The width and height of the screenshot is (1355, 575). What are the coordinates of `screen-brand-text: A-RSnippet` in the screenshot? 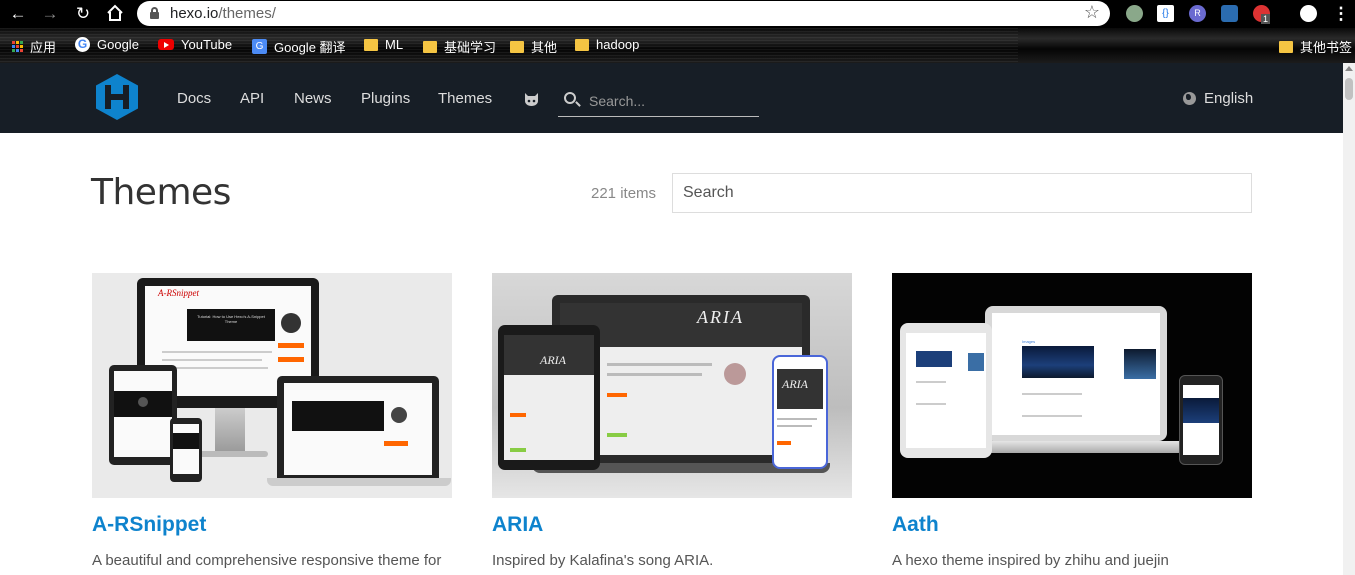 It's located at (178, 293).